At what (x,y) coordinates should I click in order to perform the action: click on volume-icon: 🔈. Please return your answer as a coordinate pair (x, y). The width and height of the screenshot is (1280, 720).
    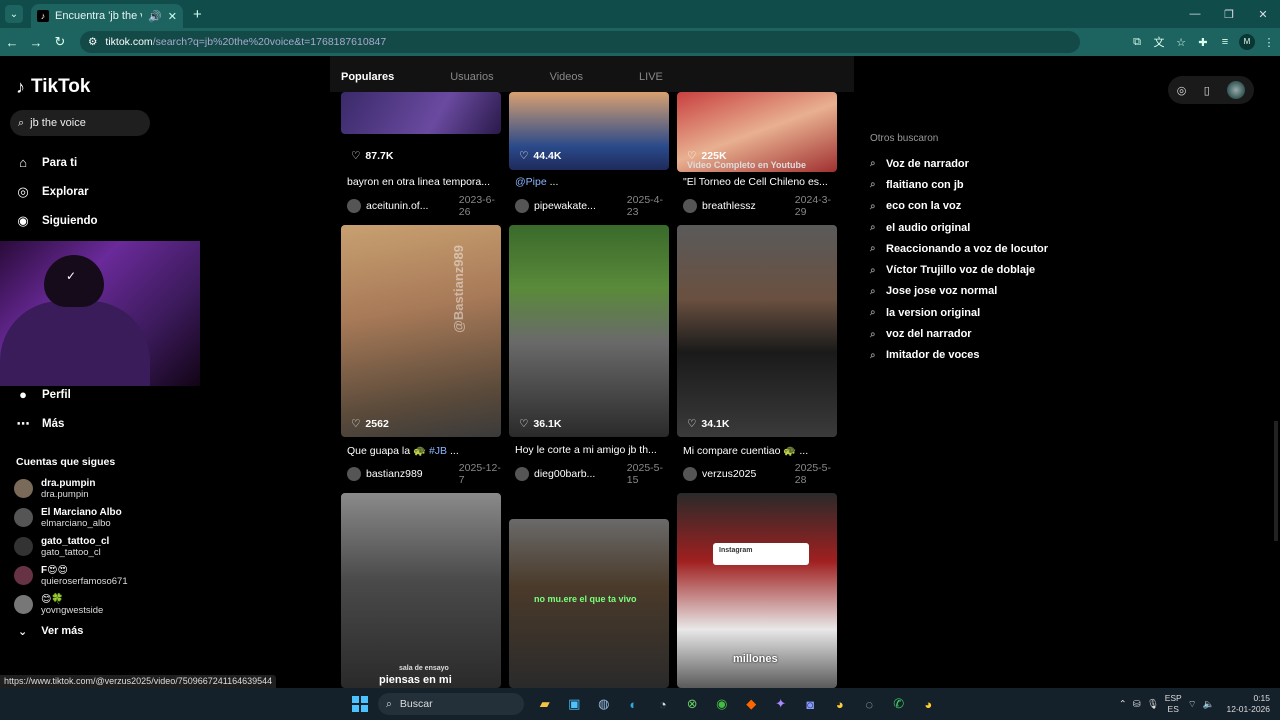
    Looking at the image, I should click on (1209, 704).